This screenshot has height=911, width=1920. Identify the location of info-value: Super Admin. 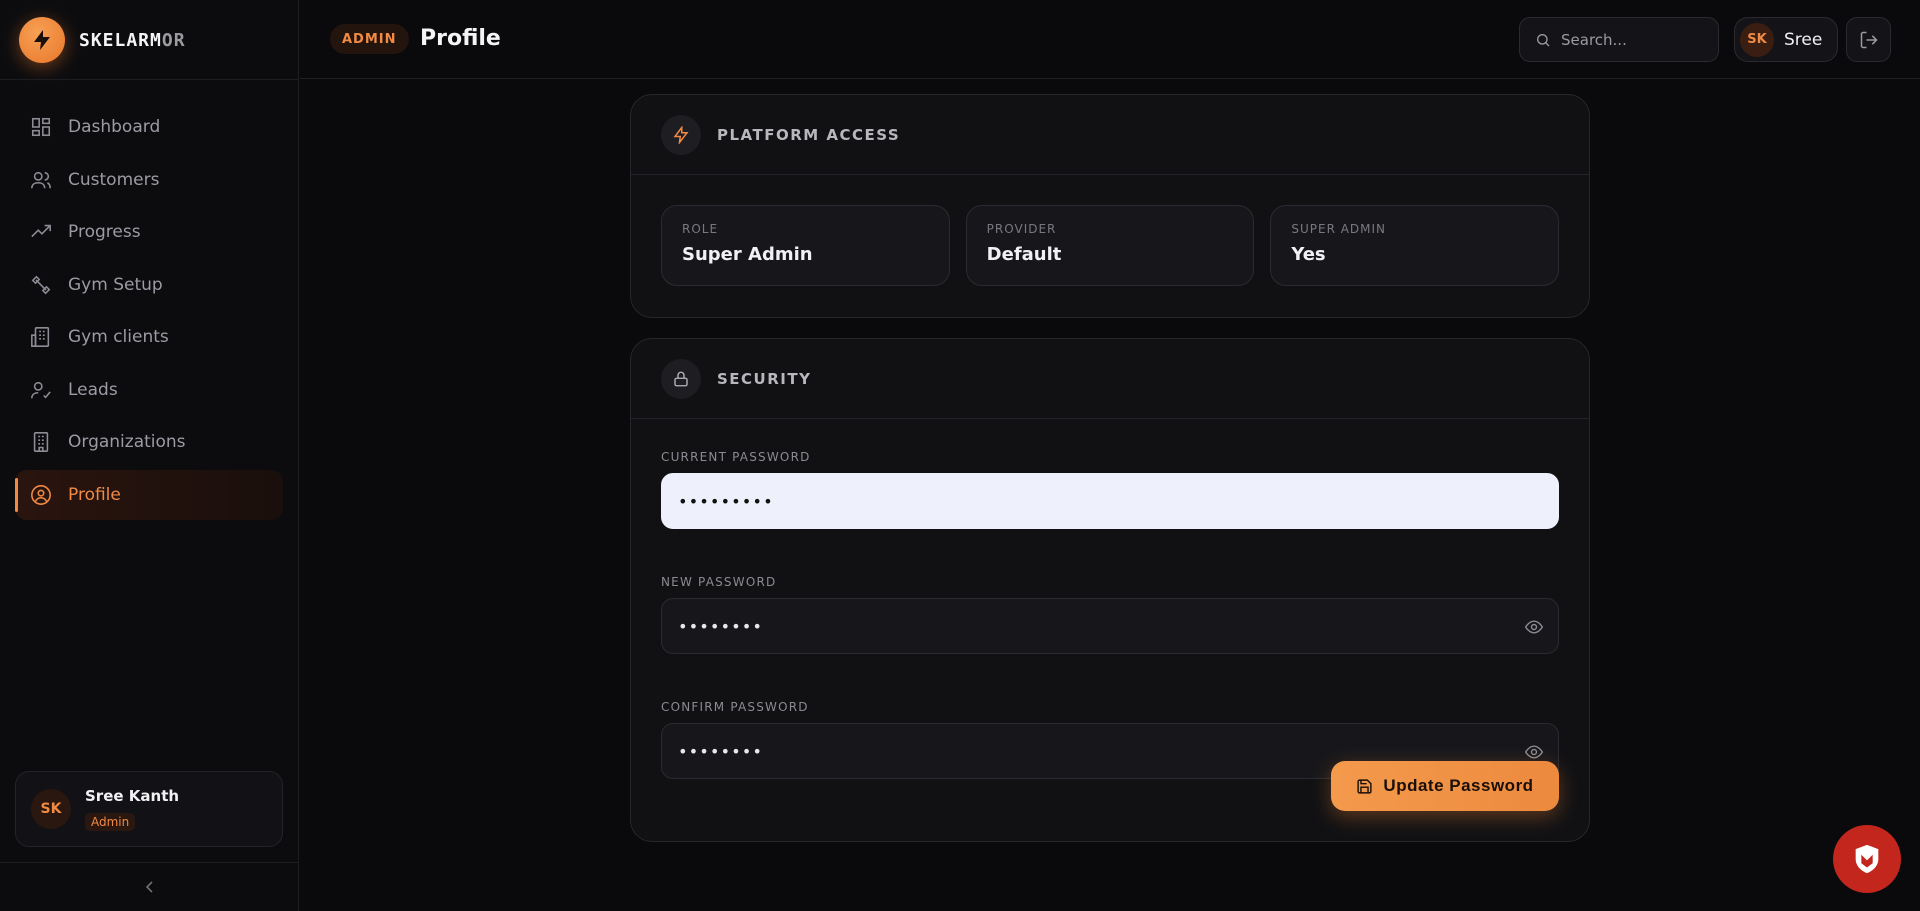
(747, 254).